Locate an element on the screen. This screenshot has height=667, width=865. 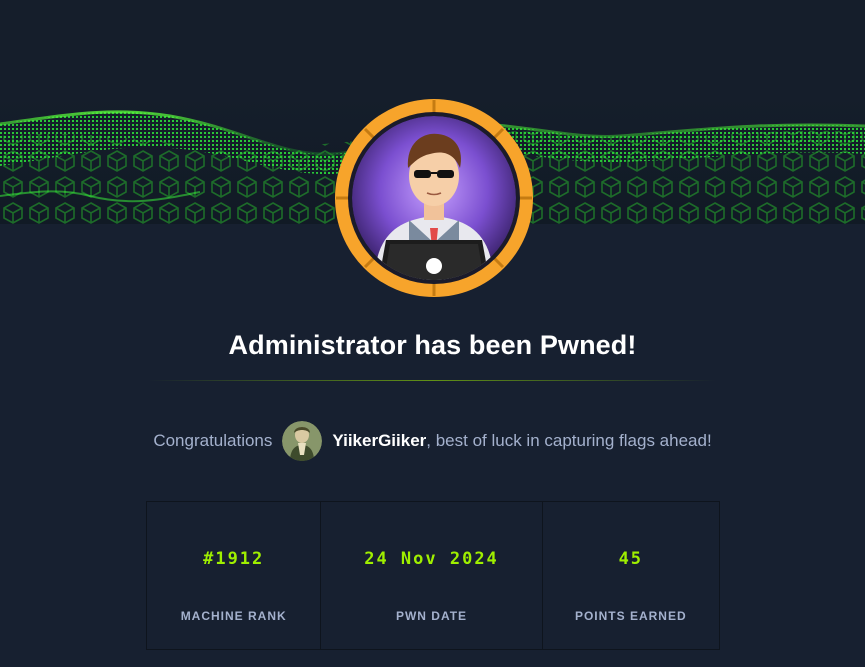
title-divider is located at coordinates (432, 380).